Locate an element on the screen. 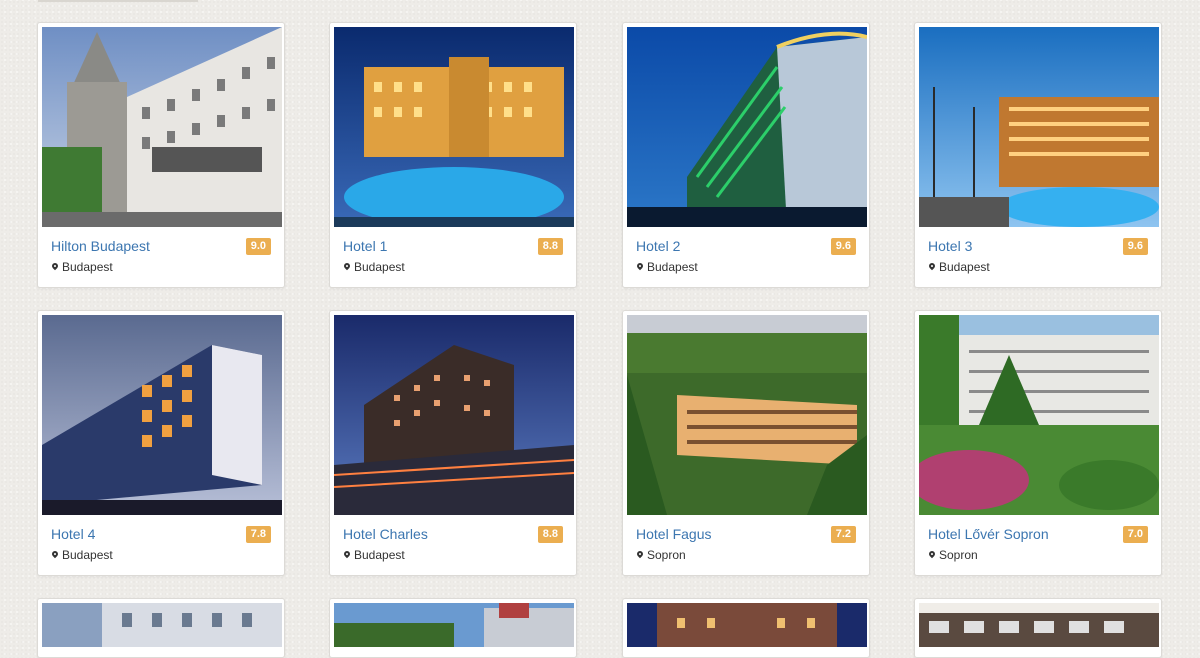 This screenshot has height=658, width=1200. hotel-card: Hotel 2 9.6 Budapest is located at coordinates (746, 155).